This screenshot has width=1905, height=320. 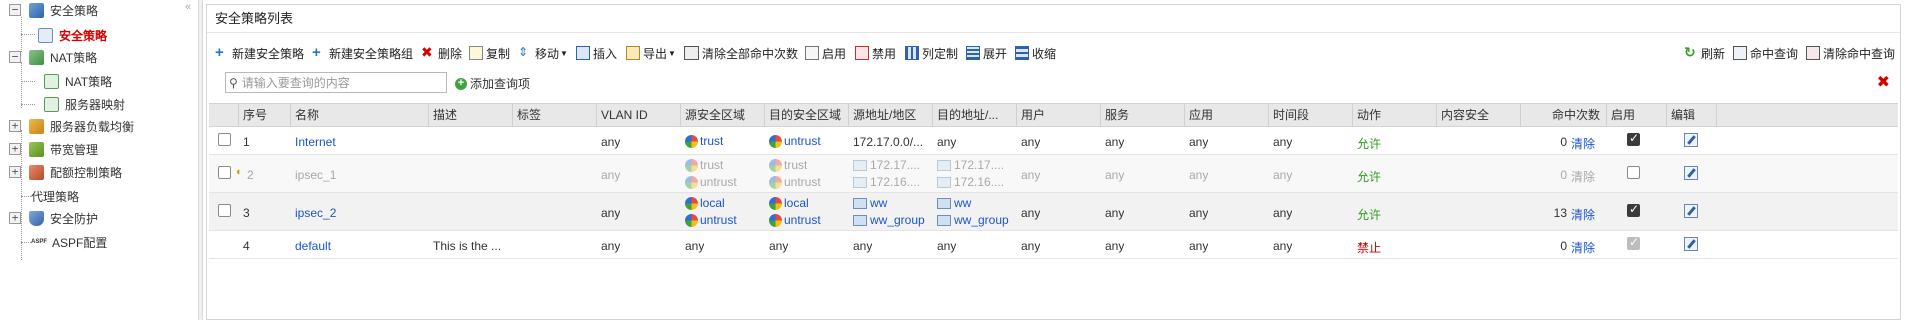 What do you see at coordinates (1395, 115) in the screenshot?
I see `header-action: 动作` at bounding box center [1395, 115].